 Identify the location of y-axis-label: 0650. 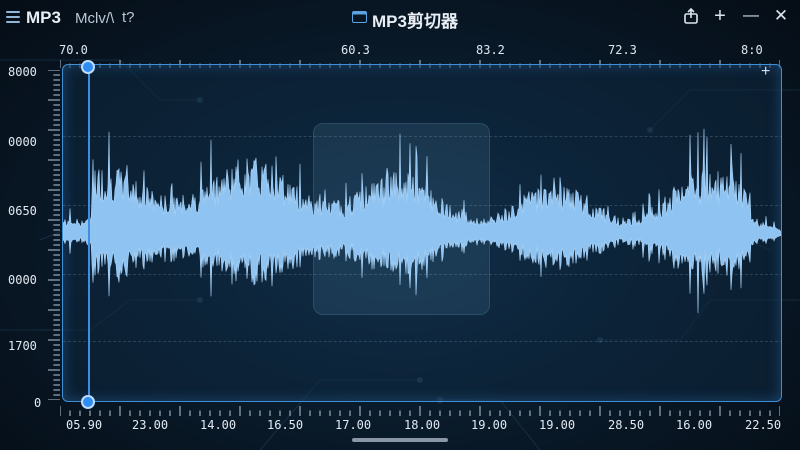
(22, 211).